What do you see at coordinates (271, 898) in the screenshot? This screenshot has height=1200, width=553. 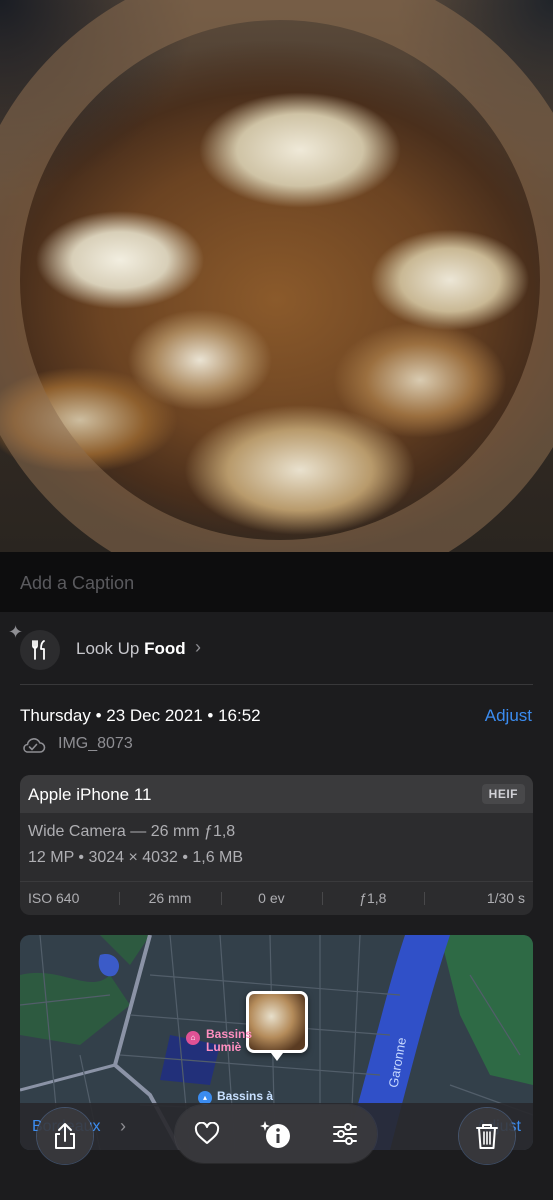 I see `exif-exposure-bias: 0 ev` at bounding box center [271, 898].